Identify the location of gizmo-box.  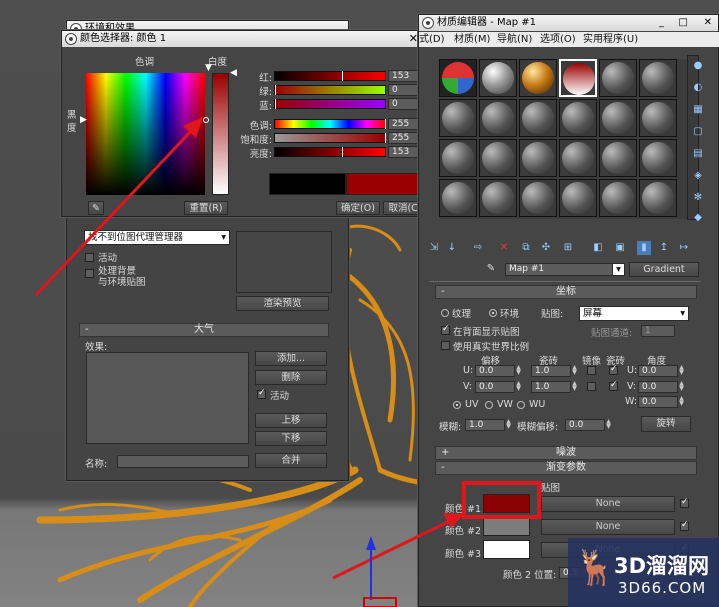
(380, 602).